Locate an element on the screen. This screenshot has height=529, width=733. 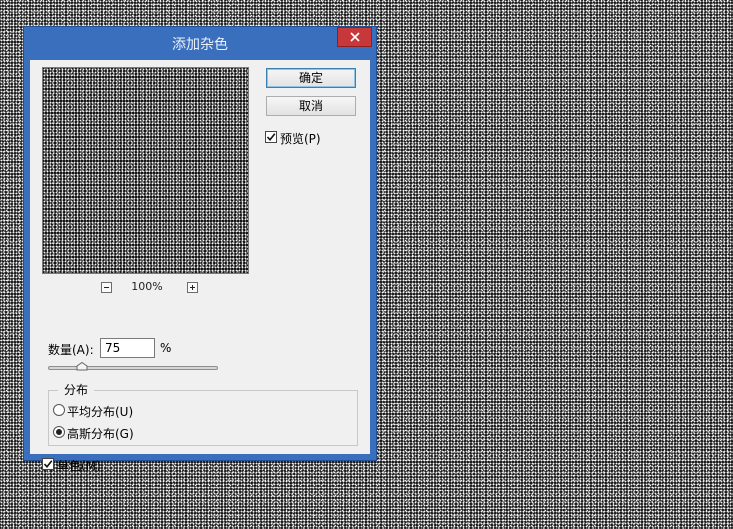
monochromatic-checkbox is located at coordinates (48, 464).